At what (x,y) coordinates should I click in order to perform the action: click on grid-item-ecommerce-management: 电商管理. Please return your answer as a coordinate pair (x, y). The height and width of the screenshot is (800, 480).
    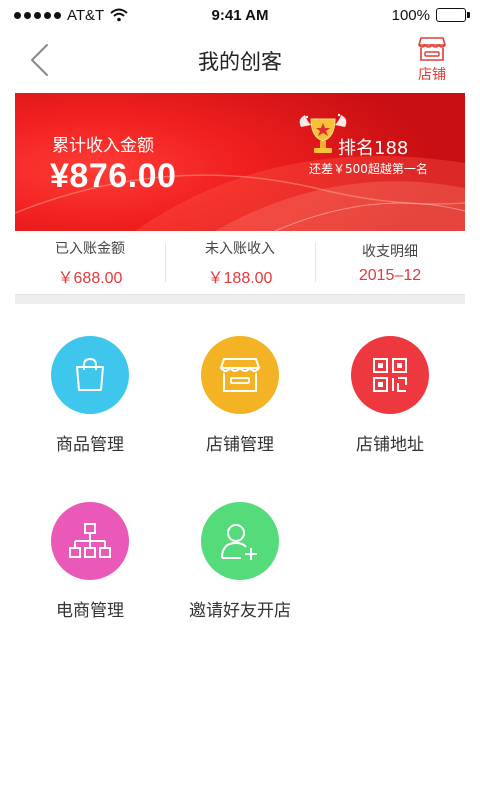
    Looking at the image, I should click on (90, 561).